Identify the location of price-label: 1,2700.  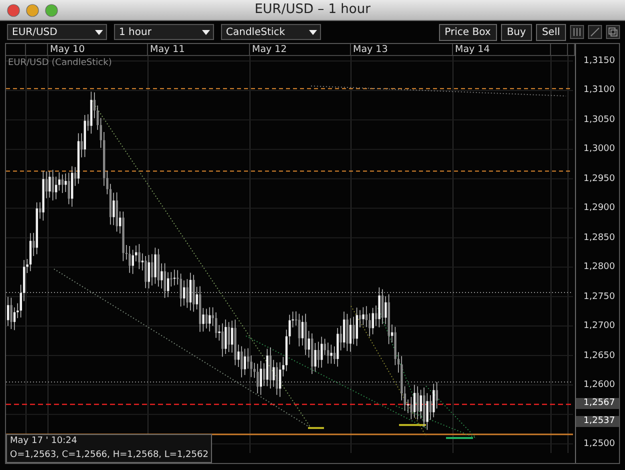
(599, 327).